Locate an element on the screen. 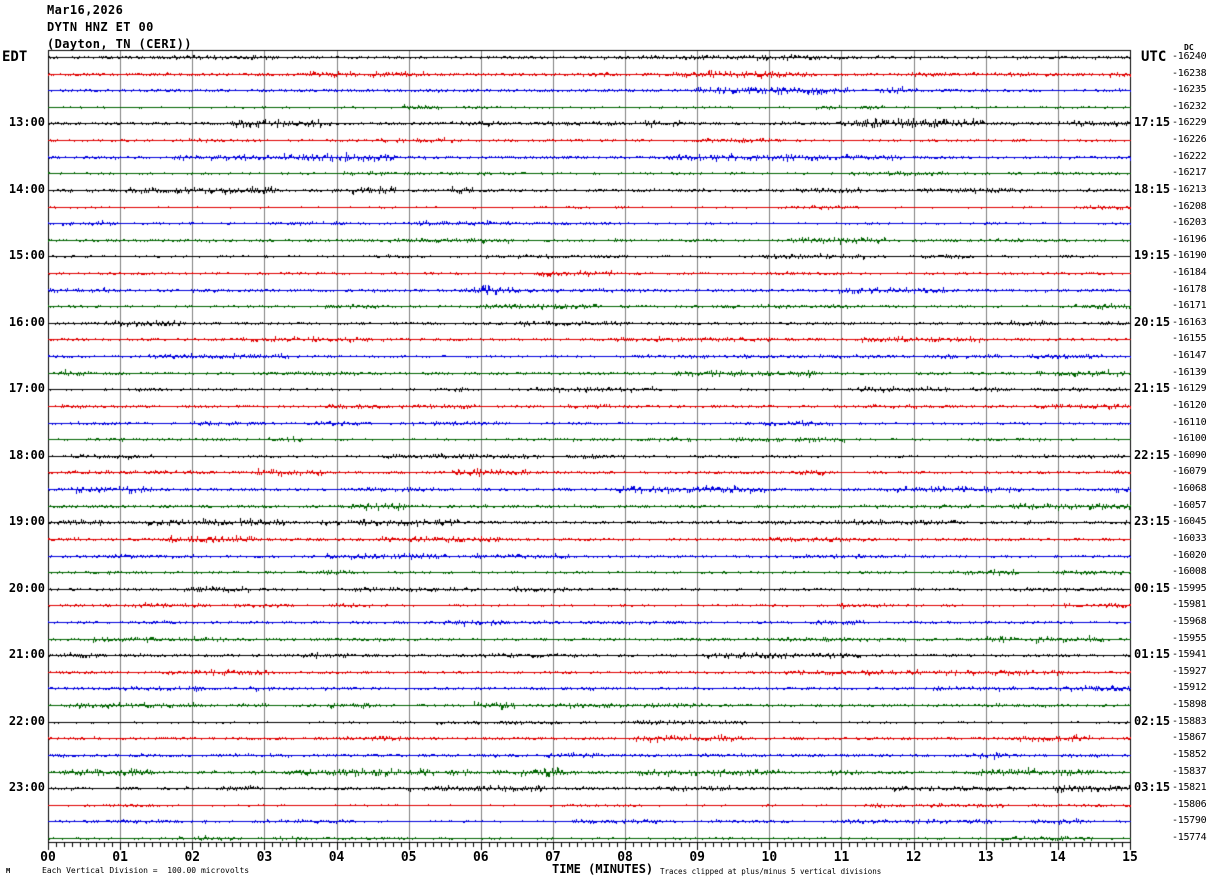 The image size is (1210, 886). dc-value: -16008 is located at coordinates (1189, 571).